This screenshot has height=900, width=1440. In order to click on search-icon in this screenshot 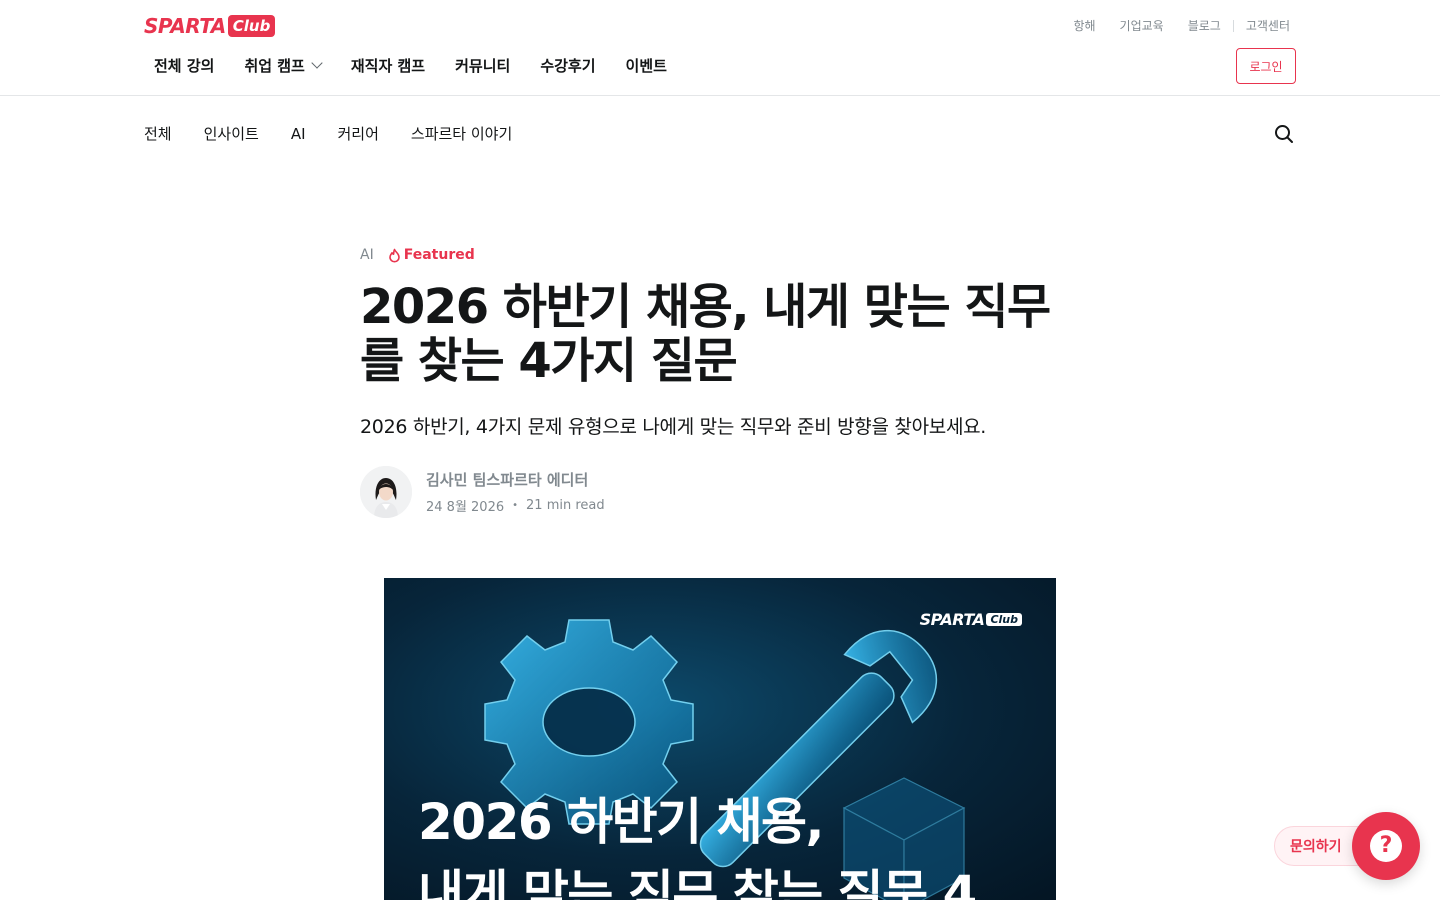, I will do `click(1284, 134)`.